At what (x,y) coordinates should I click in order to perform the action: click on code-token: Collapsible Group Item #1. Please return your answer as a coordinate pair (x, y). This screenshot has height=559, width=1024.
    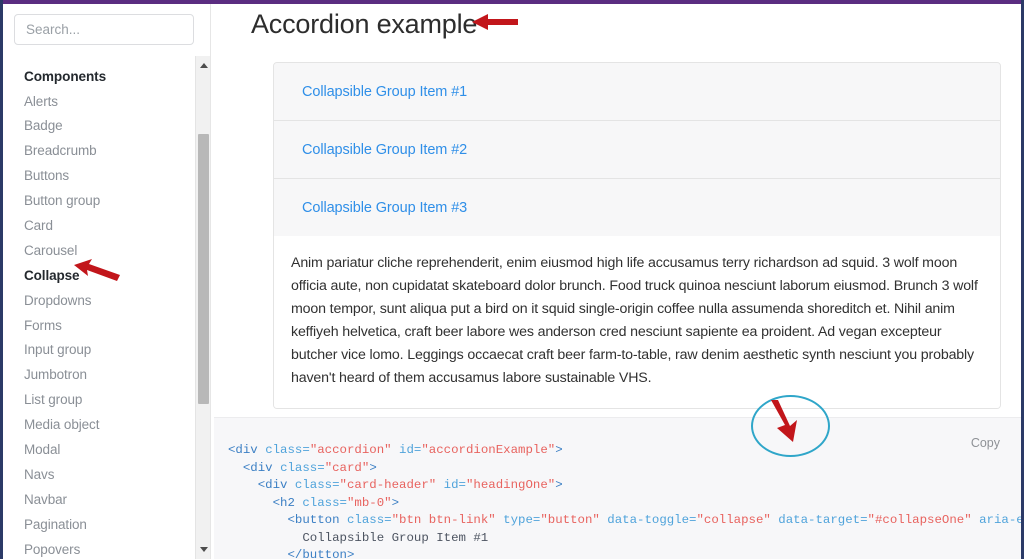
    Looking at the image, I should click on (358, 537).